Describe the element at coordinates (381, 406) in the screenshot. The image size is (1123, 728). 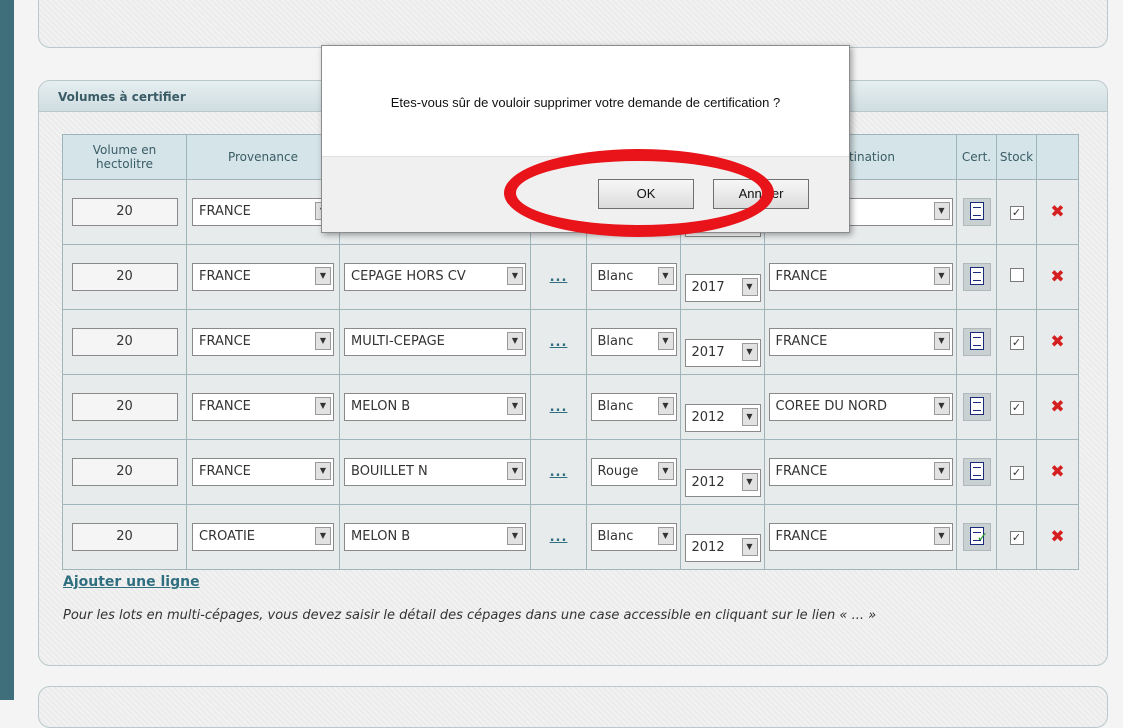
I see `cepage-select-value: MELON B` at that location.